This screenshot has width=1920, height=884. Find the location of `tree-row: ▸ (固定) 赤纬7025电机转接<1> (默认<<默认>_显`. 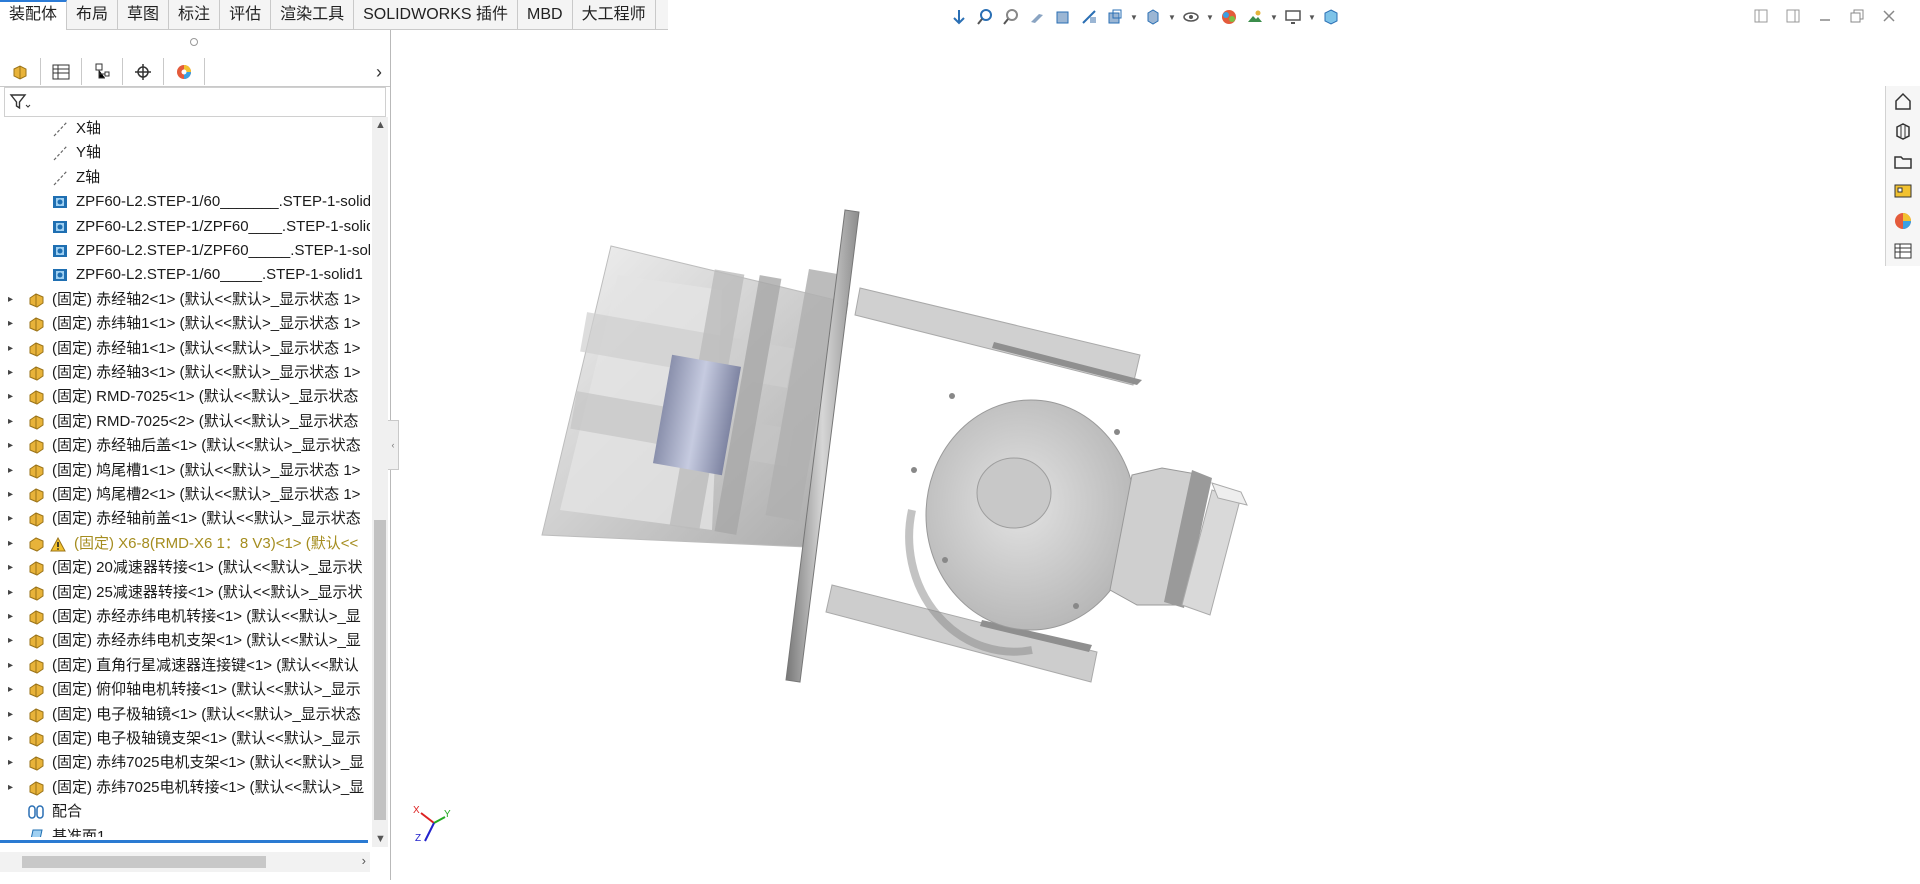

tree-row: ▸ (固定) 赤纬7025电机转接<1> (默认<<默认>_显 is located at coordinates (185, 788).